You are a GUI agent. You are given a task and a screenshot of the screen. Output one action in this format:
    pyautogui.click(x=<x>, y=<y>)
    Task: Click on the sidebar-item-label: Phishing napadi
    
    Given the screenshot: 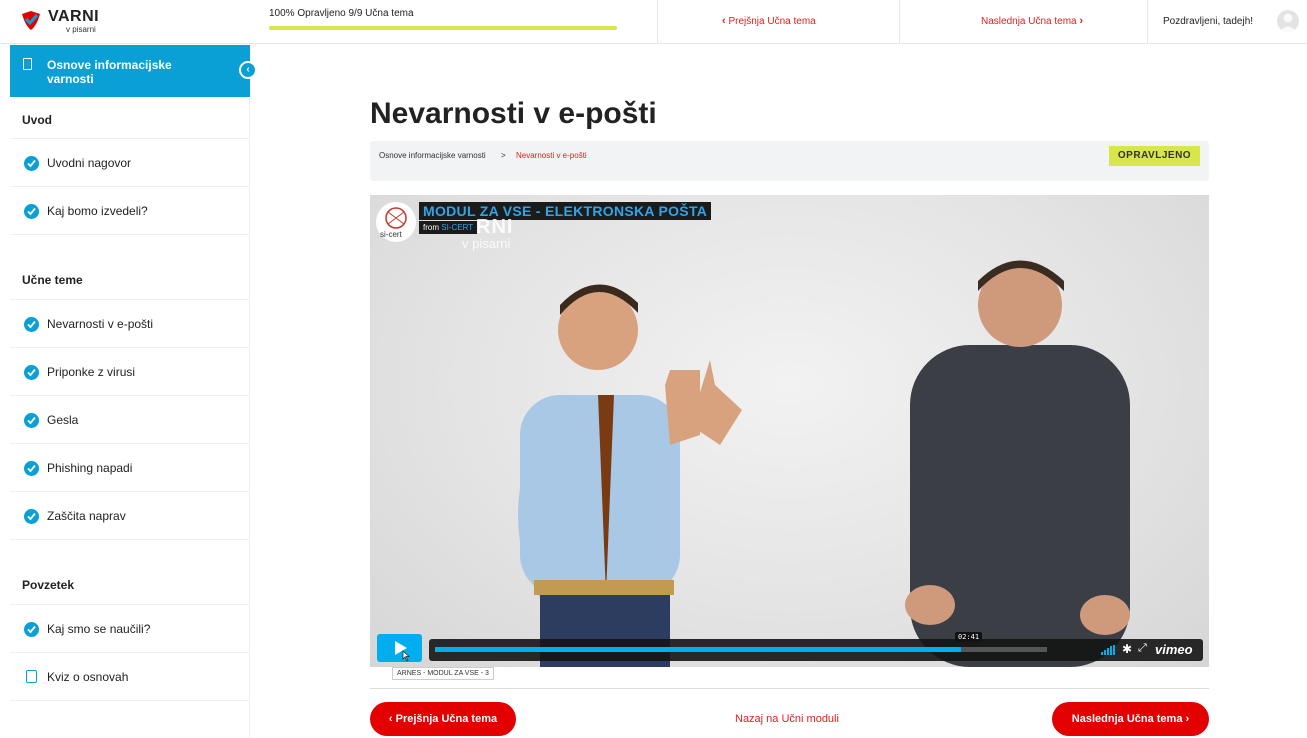 What is the action you would take?
    pyautogui.click(x=90, y=468)
    